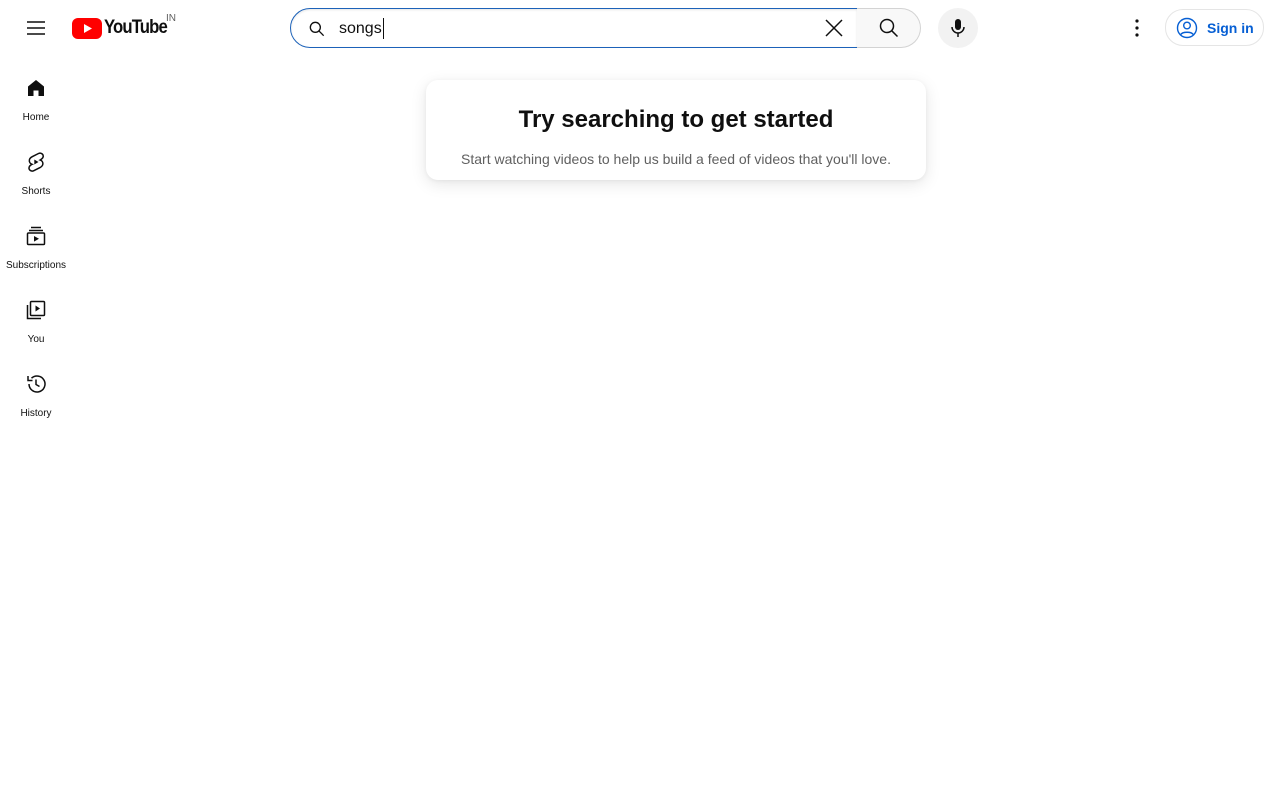 Image resolution: width=1280 pixels, height=800 pixels. I want to click on text-caret, so click(383, 28).